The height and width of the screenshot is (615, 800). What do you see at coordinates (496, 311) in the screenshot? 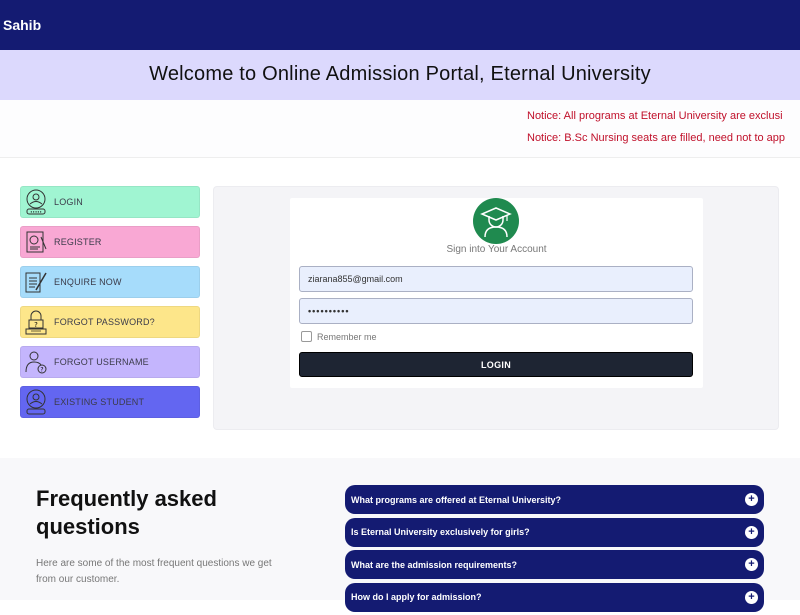
I see `password-field: ••••••••••` at bounding box center [496, 311].